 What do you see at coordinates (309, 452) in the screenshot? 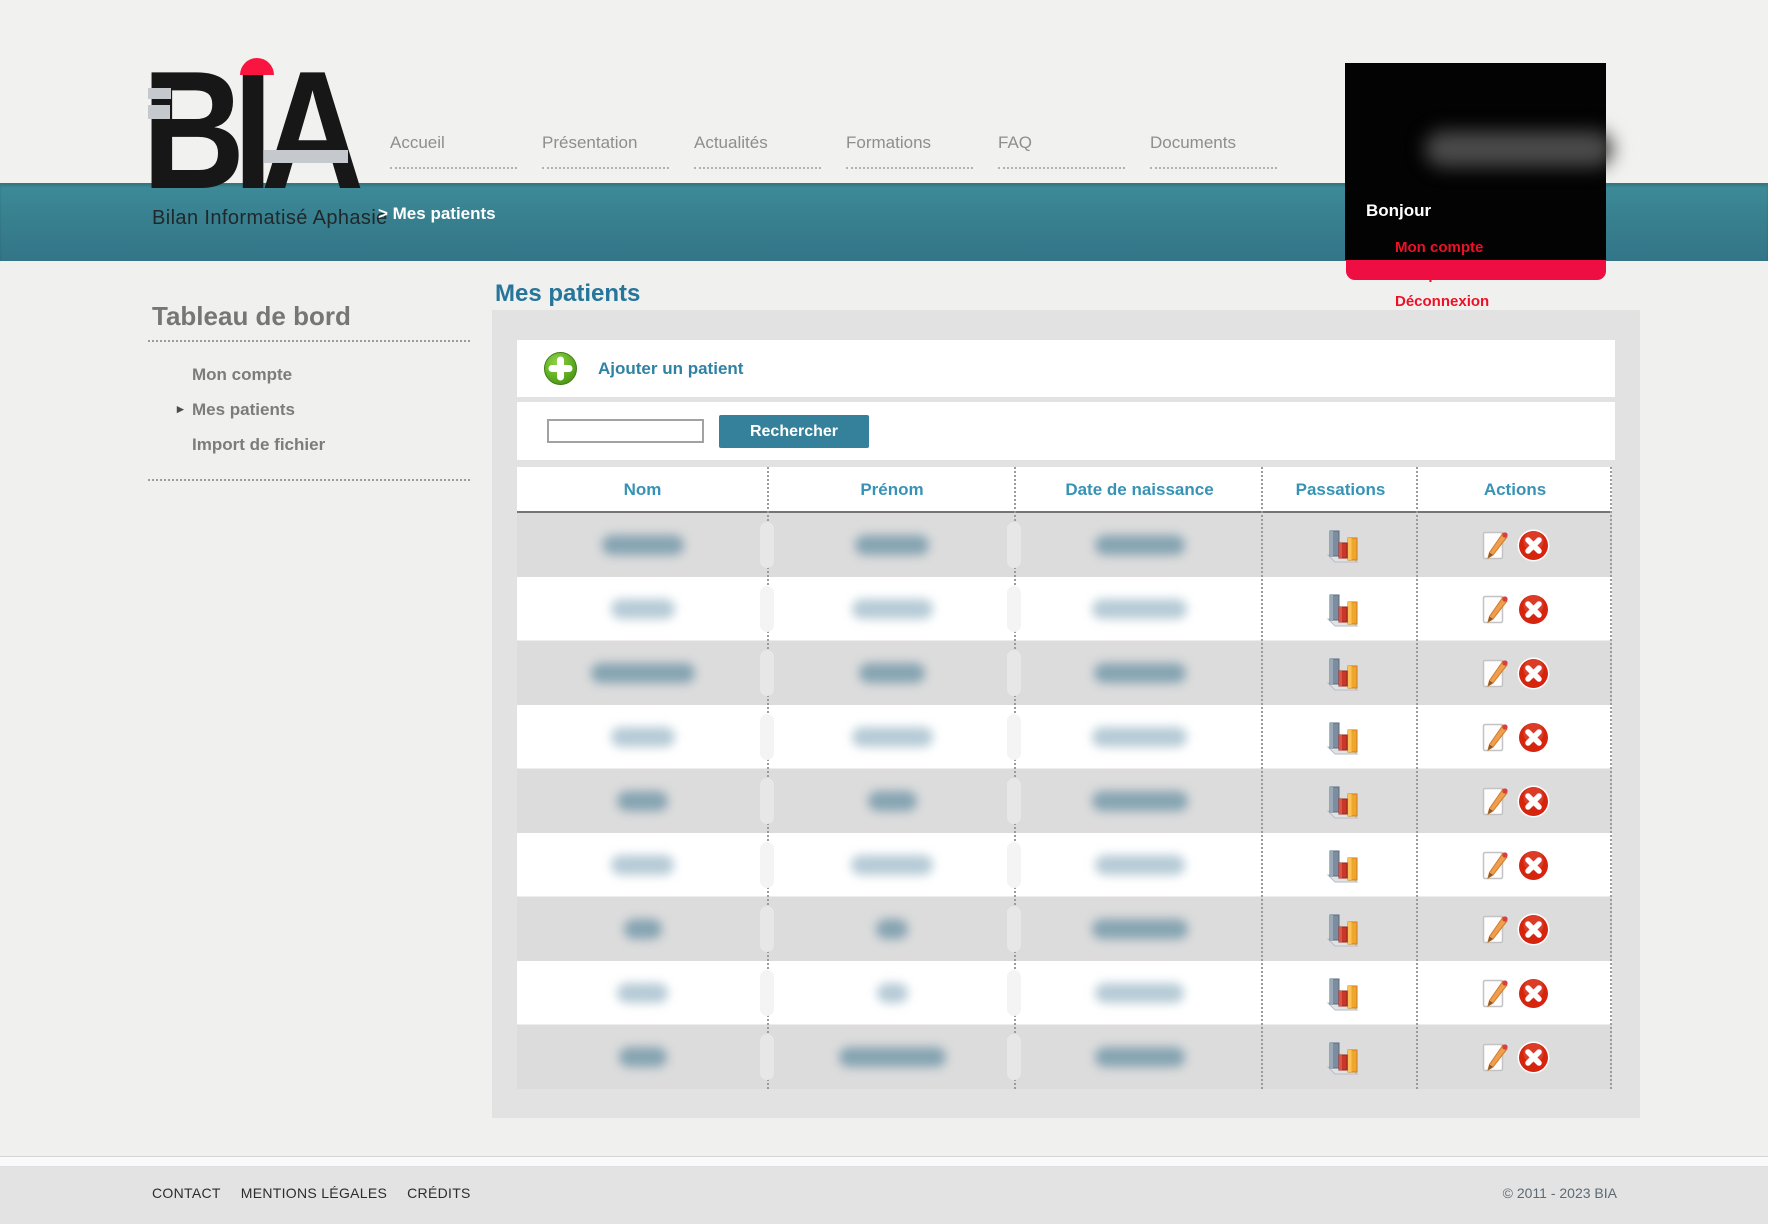
I see `sidebar-item: Import de fichier` at bounding box center [309, 452].